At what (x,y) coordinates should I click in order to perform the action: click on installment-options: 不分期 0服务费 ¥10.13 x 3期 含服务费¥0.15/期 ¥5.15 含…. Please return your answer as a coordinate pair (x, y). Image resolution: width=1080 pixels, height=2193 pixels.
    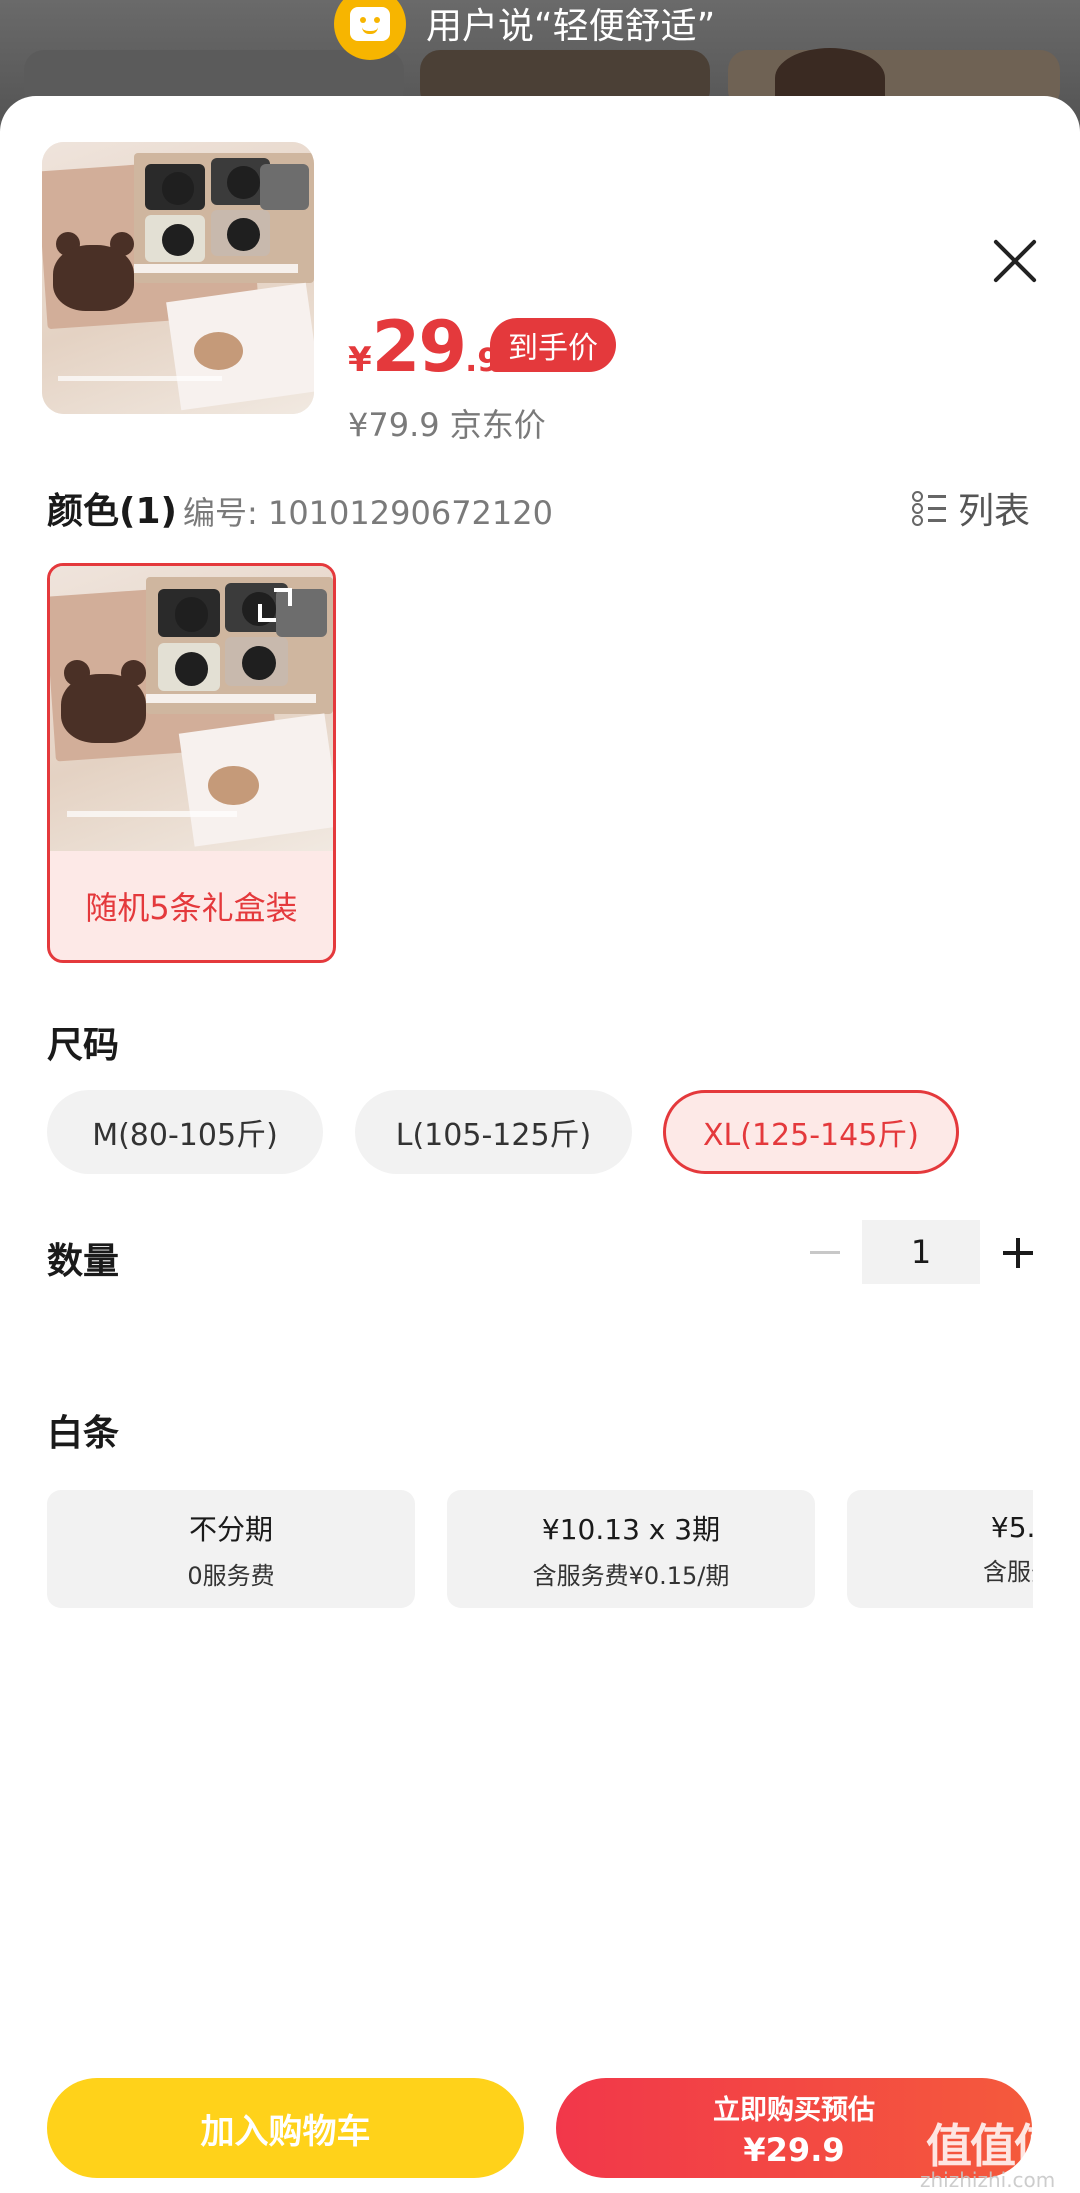
    Looking at the image, I should click on (540, 1550).